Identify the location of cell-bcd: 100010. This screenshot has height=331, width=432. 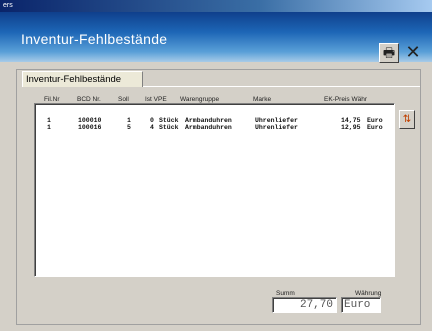
(90, 120).